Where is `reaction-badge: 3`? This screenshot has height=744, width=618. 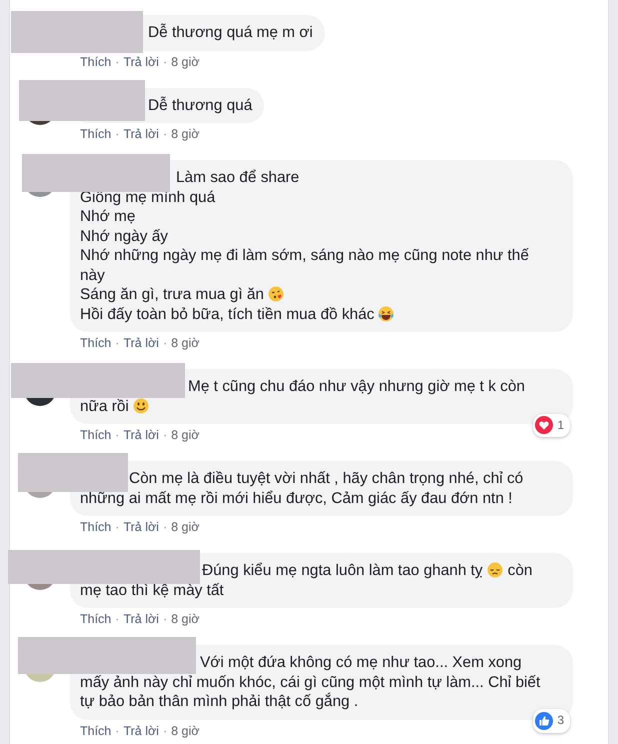
reaction-badge: 3 is located at coordinates (551, 720).